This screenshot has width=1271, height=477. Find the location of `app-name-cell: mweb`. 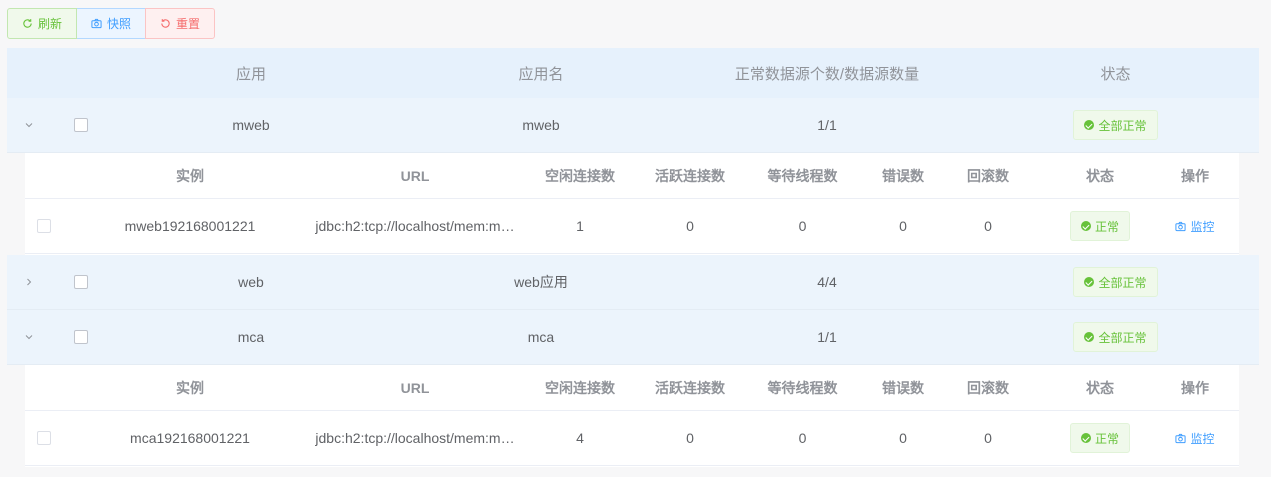

app-name-cell: mweb is located at coordinates (541, 125).